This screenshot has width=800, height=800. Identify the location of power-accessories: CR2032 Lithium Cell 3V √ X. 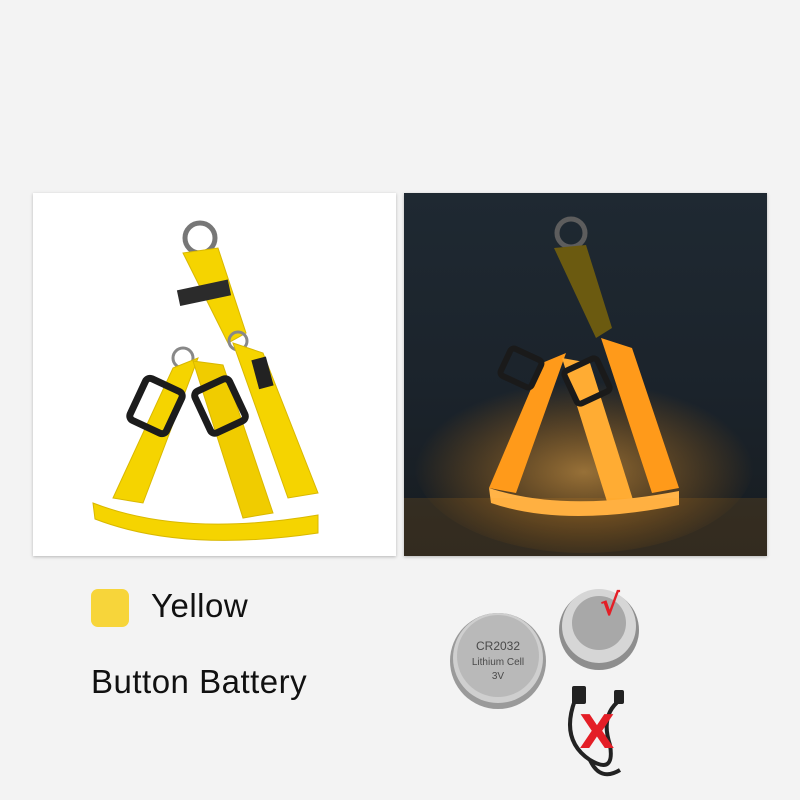
(544, 682).